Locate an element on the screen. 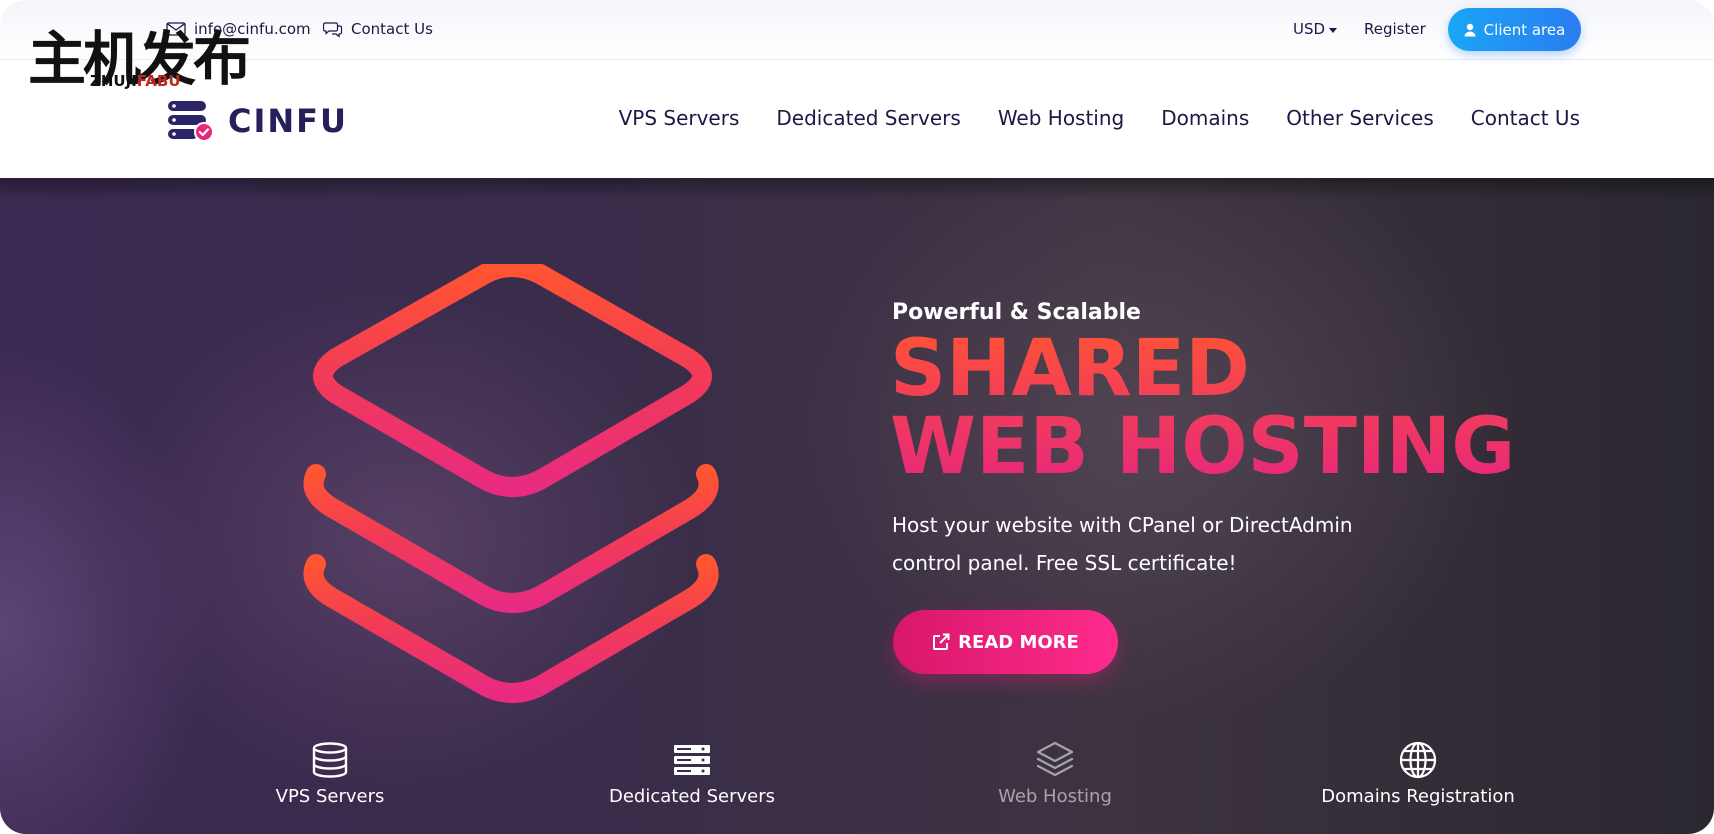  brand-logo: CINFU is located at coordinates (257, 121).